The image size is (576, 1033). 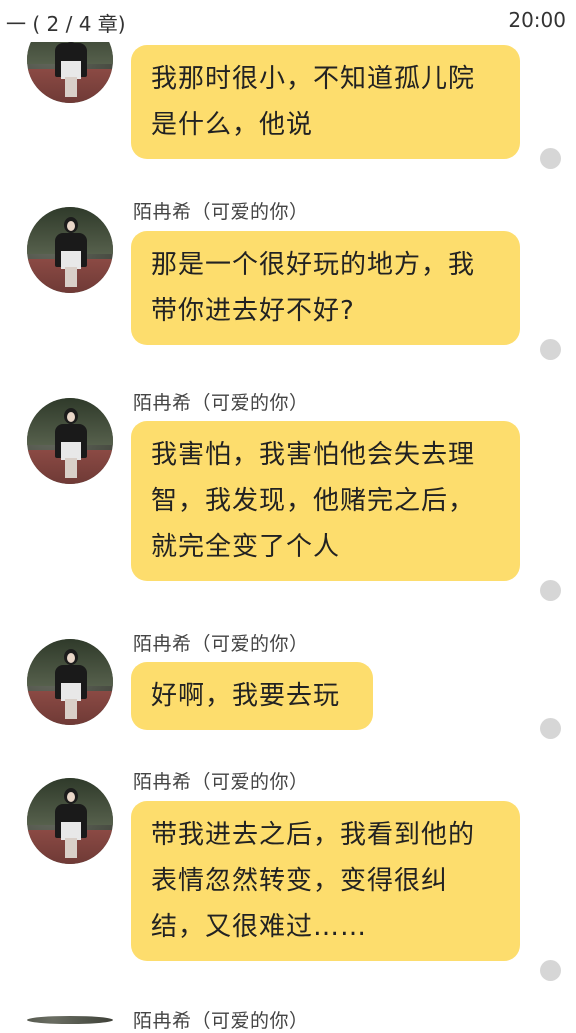 What do you see at coordinates (325, 102) in the screenshot?
I see `message-bubble: 我那时很小，不知道孤儿院是什么，他说` at bounding box center [325, 102].